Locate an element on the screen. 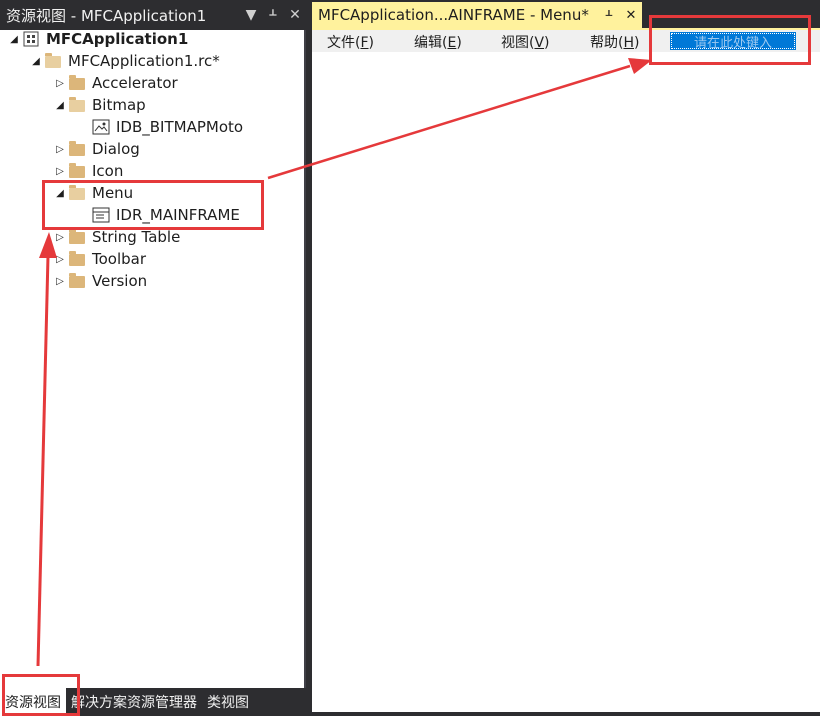 Image resolution: width=820 pixels, height=716 pixels. arrow-to-type-here is located at coordinates (459, 119).